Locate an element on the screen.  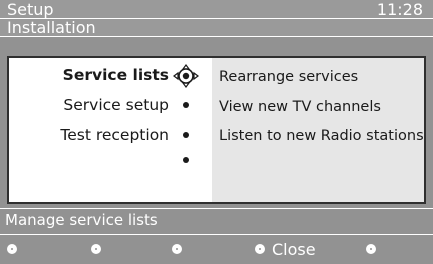
option-listen-new-radio-stations: Listen to new Radio stations is located at coordinates (321, 136).